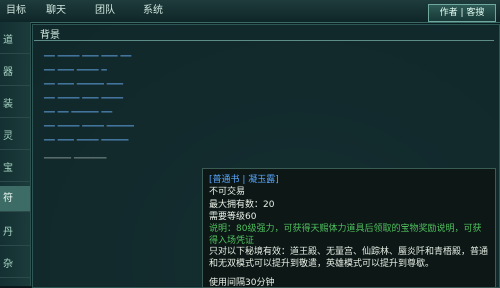  Describe the element at coordinates (15, 265) in the screenshot. I see `sidebar-item-8: 杂` at that location.